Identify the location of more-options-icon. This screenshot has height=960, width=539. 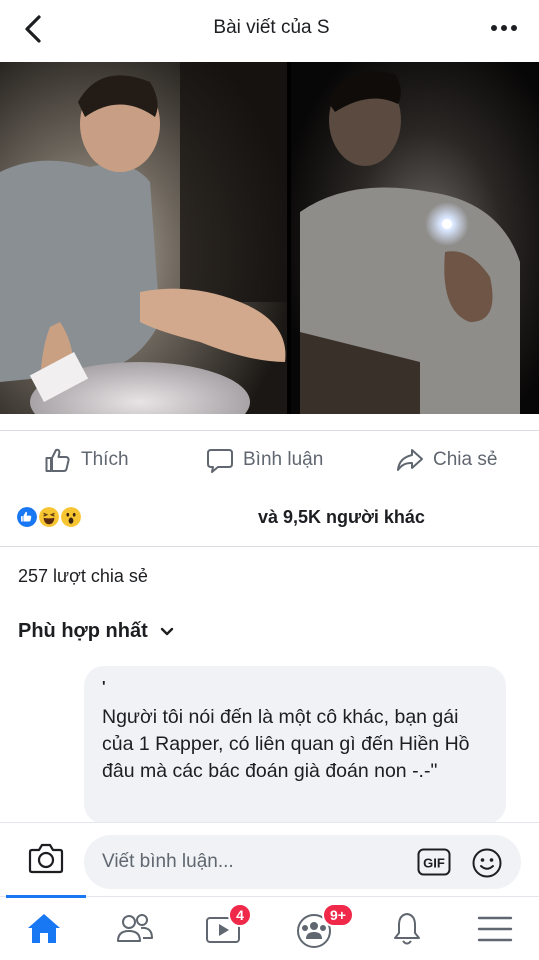
(504, 28).